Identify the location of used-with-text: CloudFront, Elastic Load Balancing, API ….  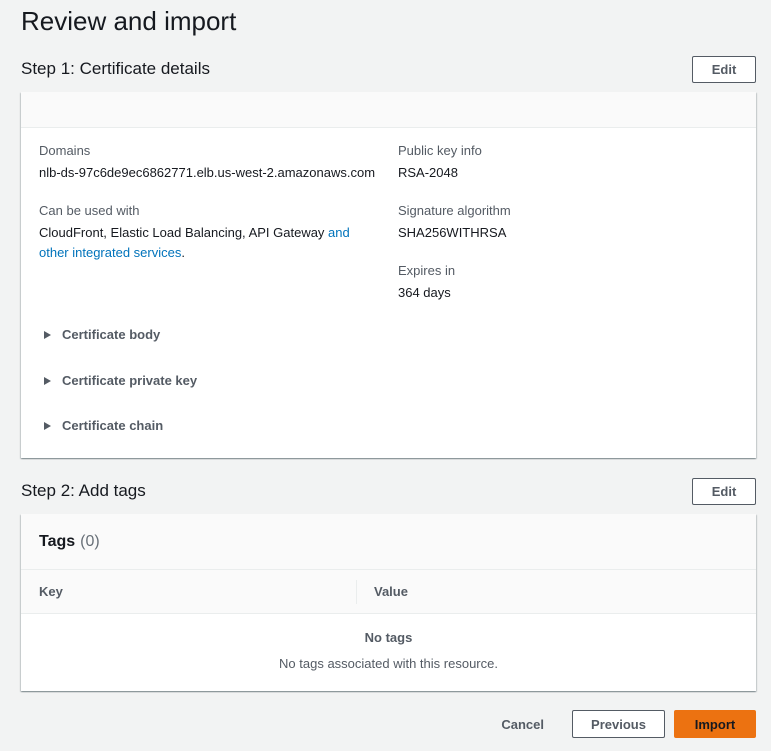
(184, 232).